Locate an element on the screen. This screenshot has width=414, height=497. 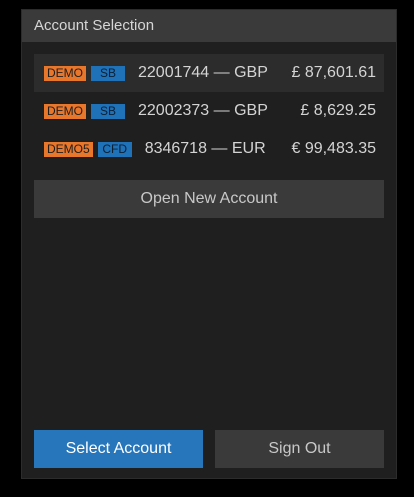
account-number: 22002373 — GBP is located at coordinates (203, 110).